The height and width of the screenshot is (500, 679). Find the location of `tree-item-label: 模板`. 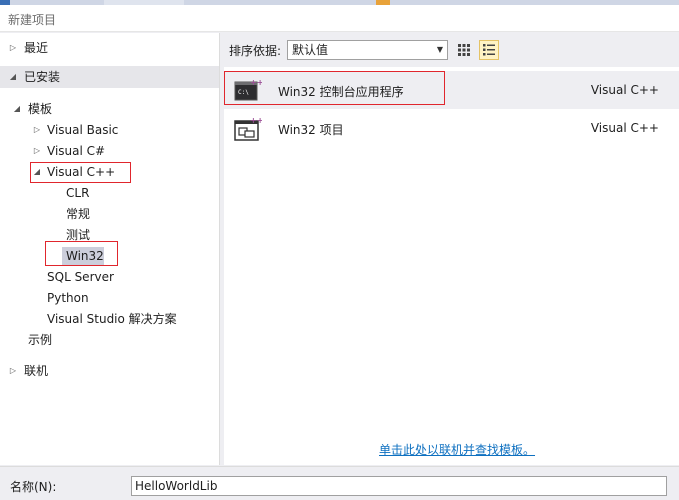

tree-item-label: 模板 is located at coordinates (40, 109).